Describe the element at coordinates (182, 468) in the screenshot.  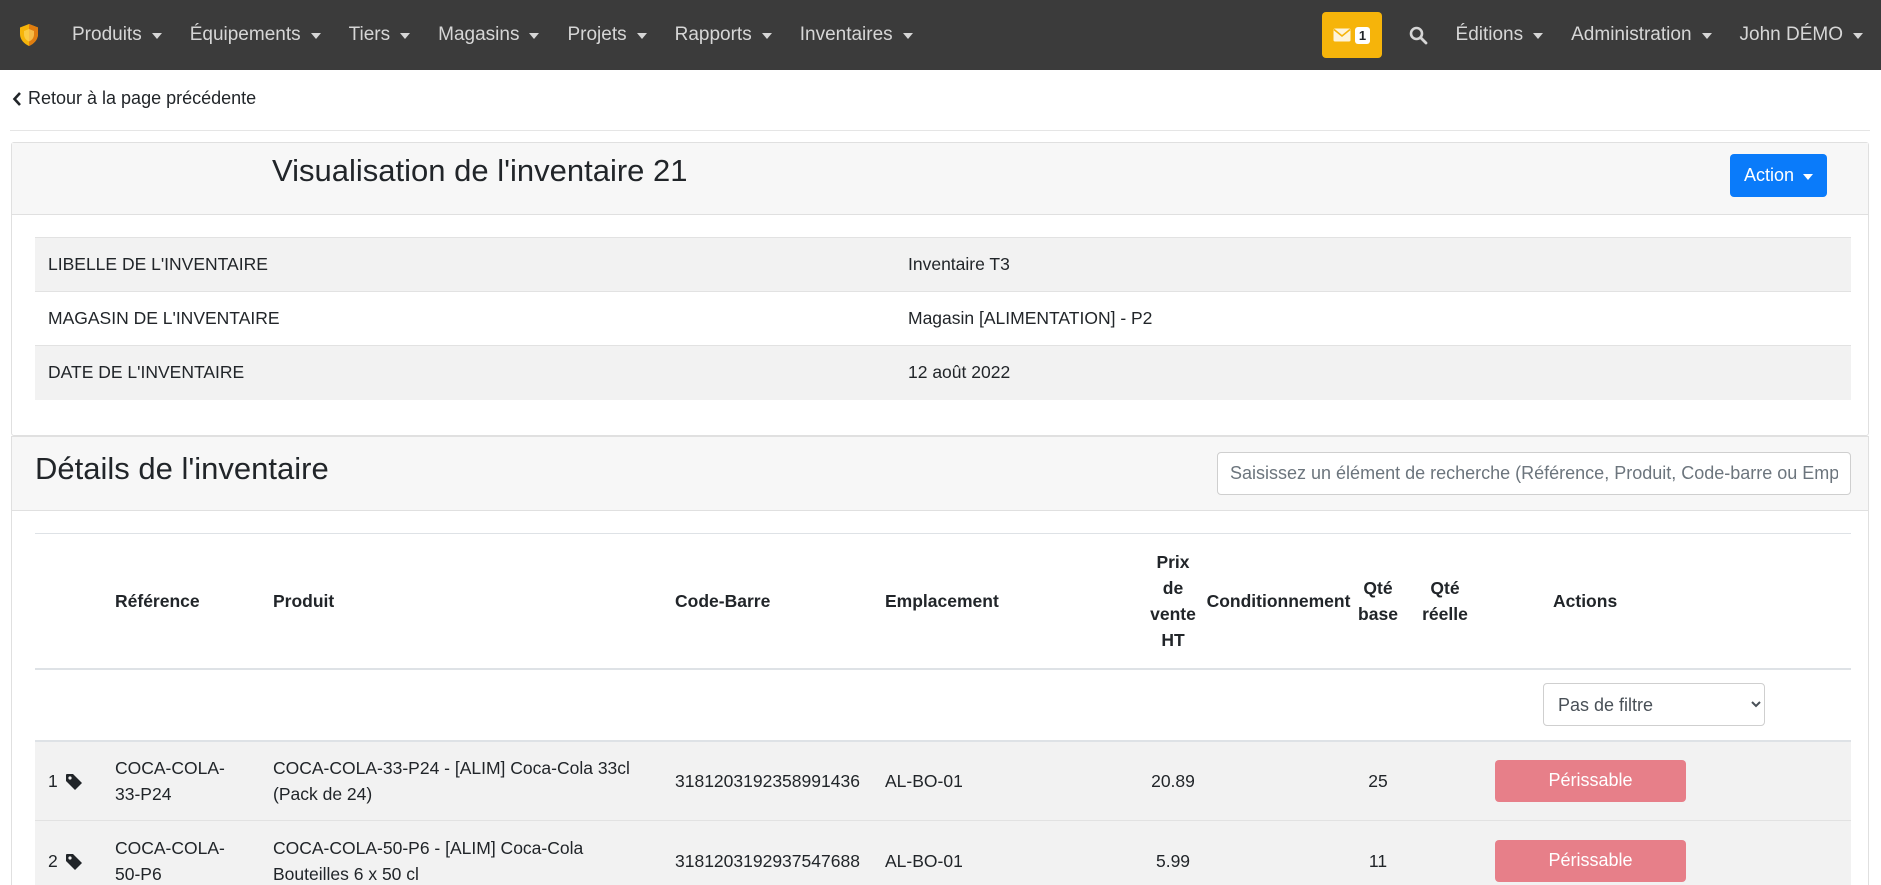
I see `details-title: Détails de l'inventaire` at that location.